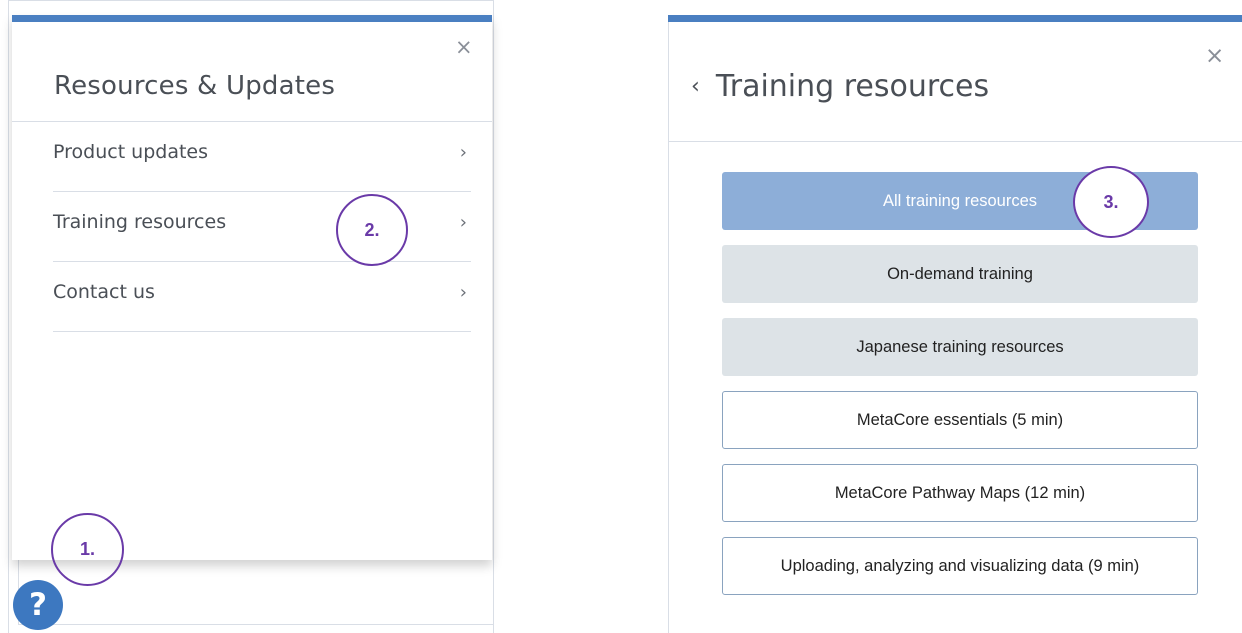 The image size is (1242, 633). What do you see at coordinates (195, 86) in the screenshot?
I see `panel-title: Resources & Updates` at bounding box center [195, 86].